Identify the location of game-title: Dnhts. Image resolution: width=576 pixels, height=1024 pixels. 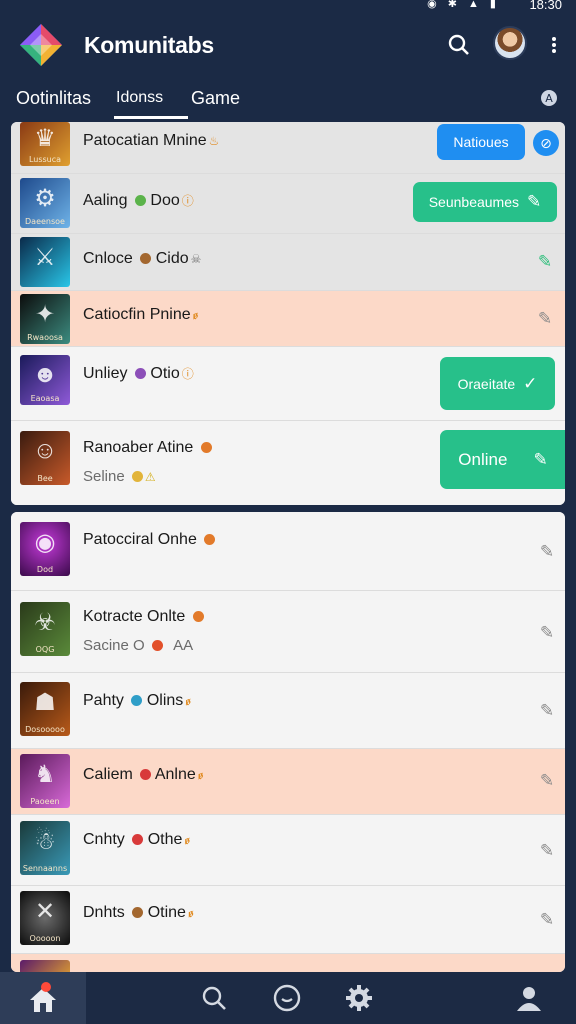
(104, 912).